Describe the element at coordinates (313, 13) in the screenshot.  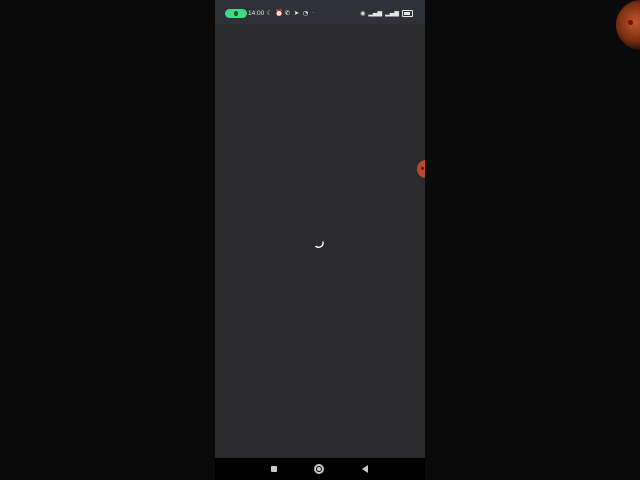
I see `more-dots-icon: ·` at that location.